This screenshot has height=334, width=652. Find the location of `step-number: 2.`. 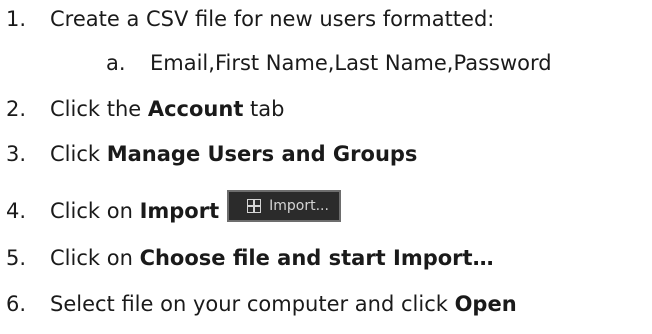

step-number: 2. is located at coordinates (16, 109).